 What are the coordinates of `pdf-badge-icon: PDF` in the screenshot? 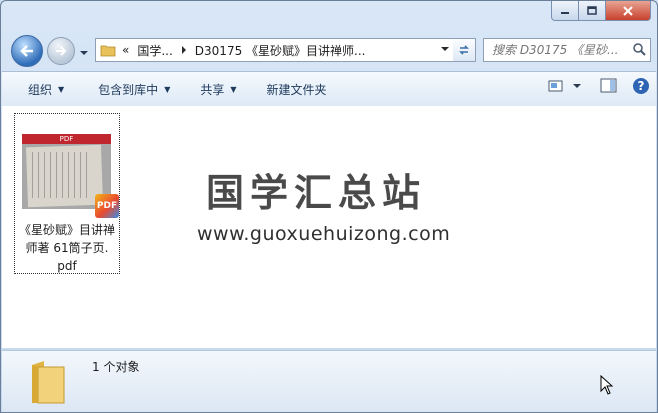 It's located at (107, 206).